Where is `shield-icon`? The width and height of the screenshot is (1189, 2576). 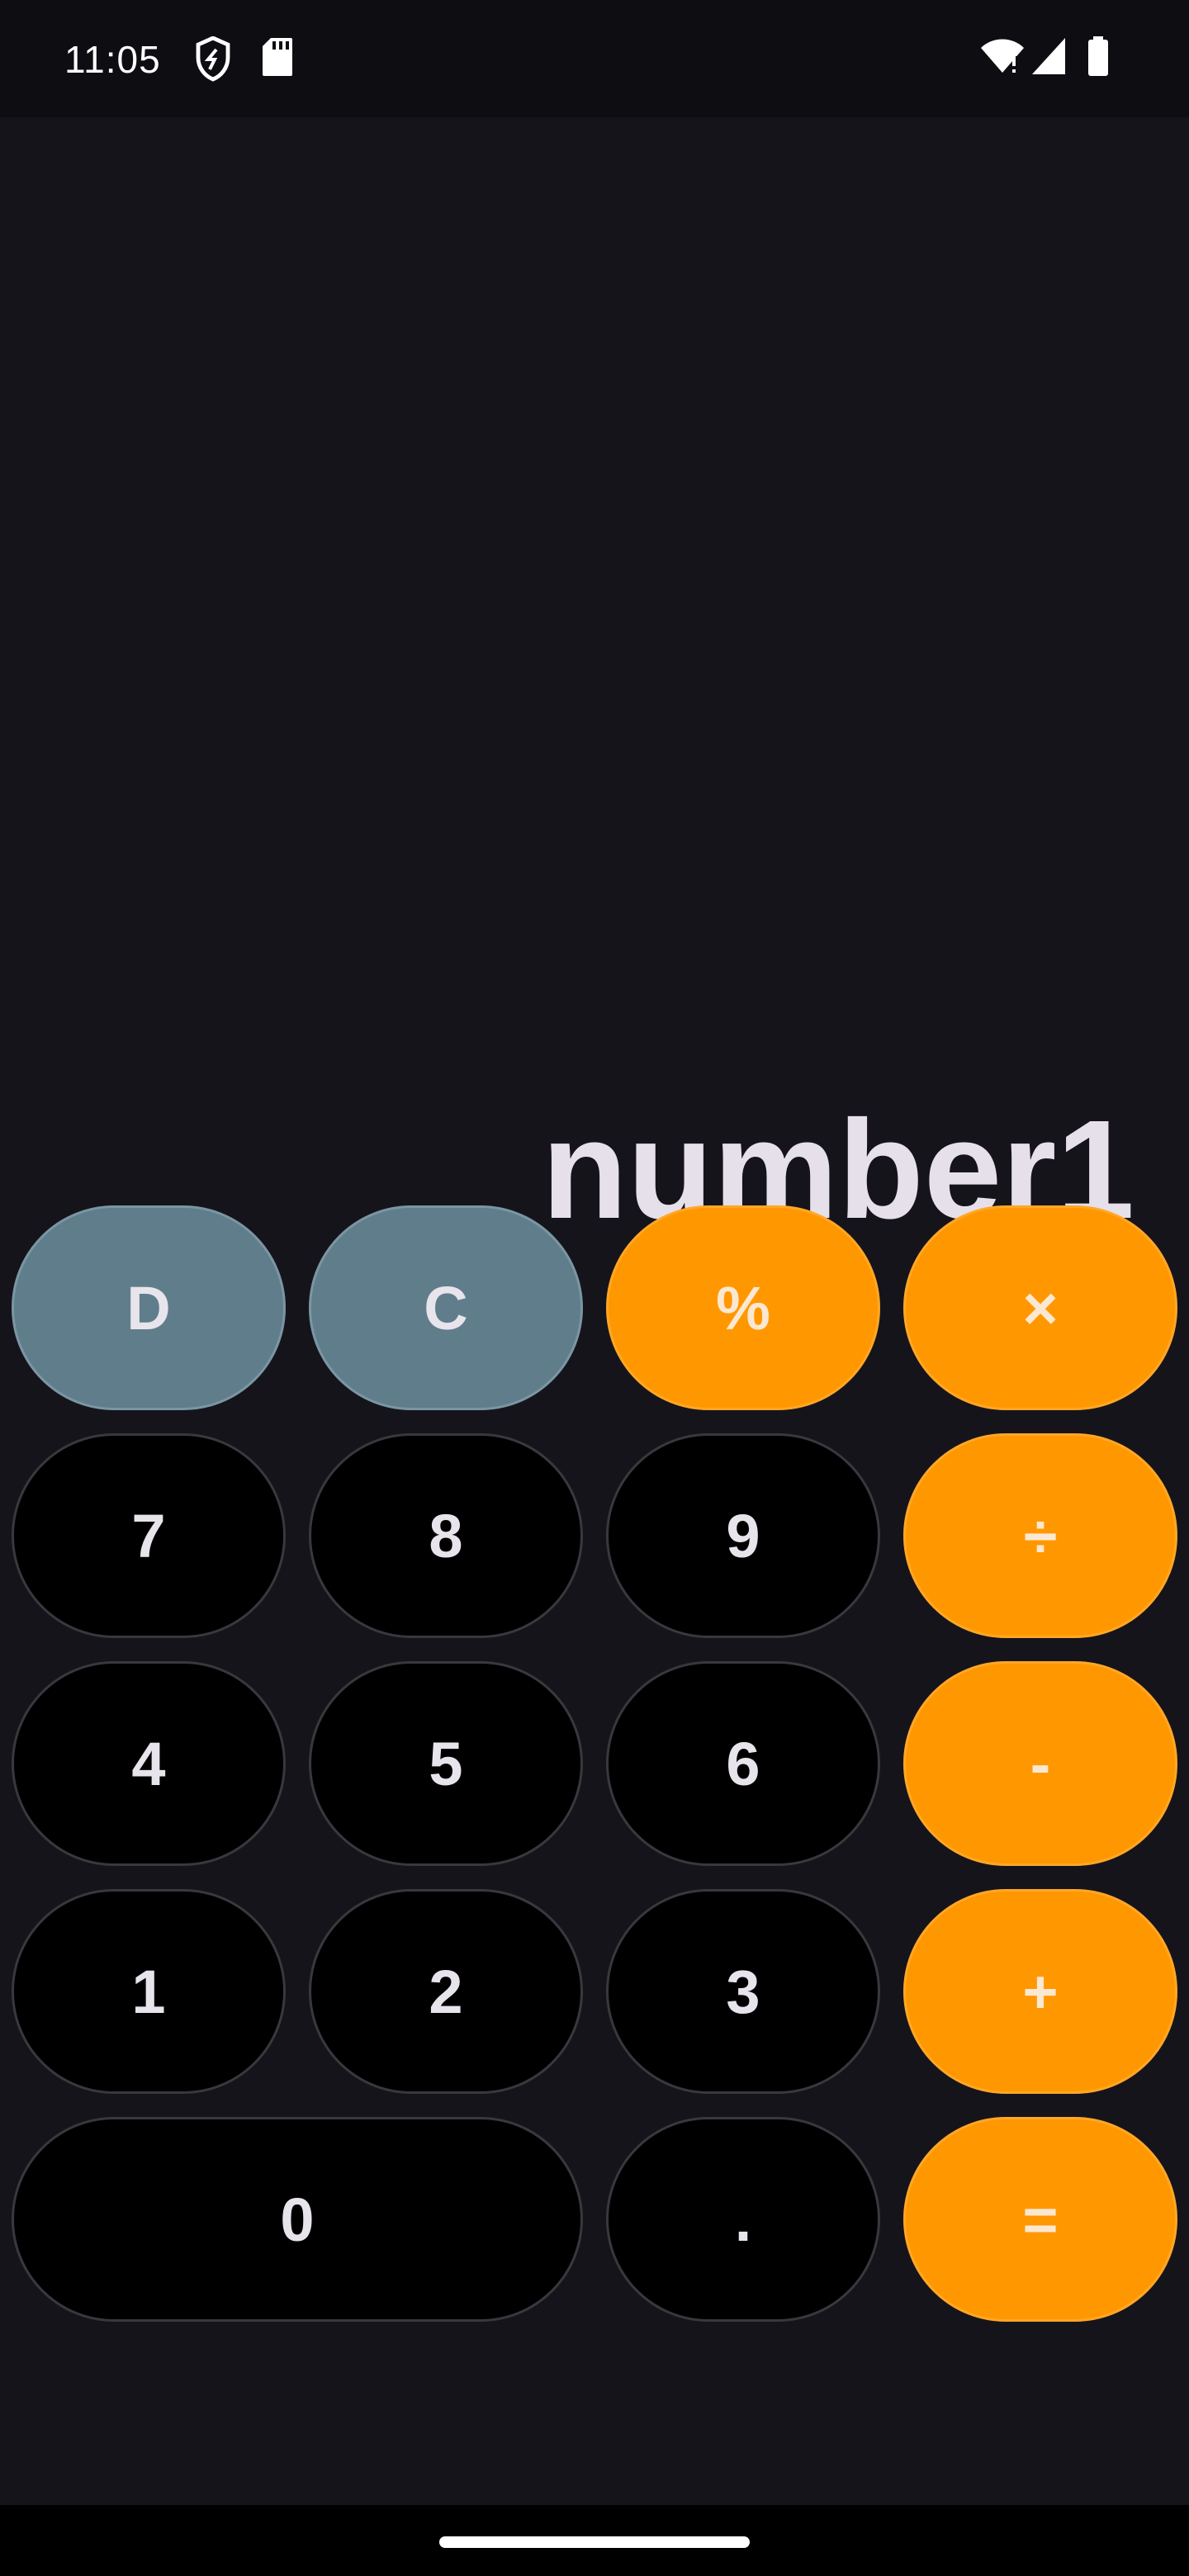 shield-icon is located at coordinates (213, 59).